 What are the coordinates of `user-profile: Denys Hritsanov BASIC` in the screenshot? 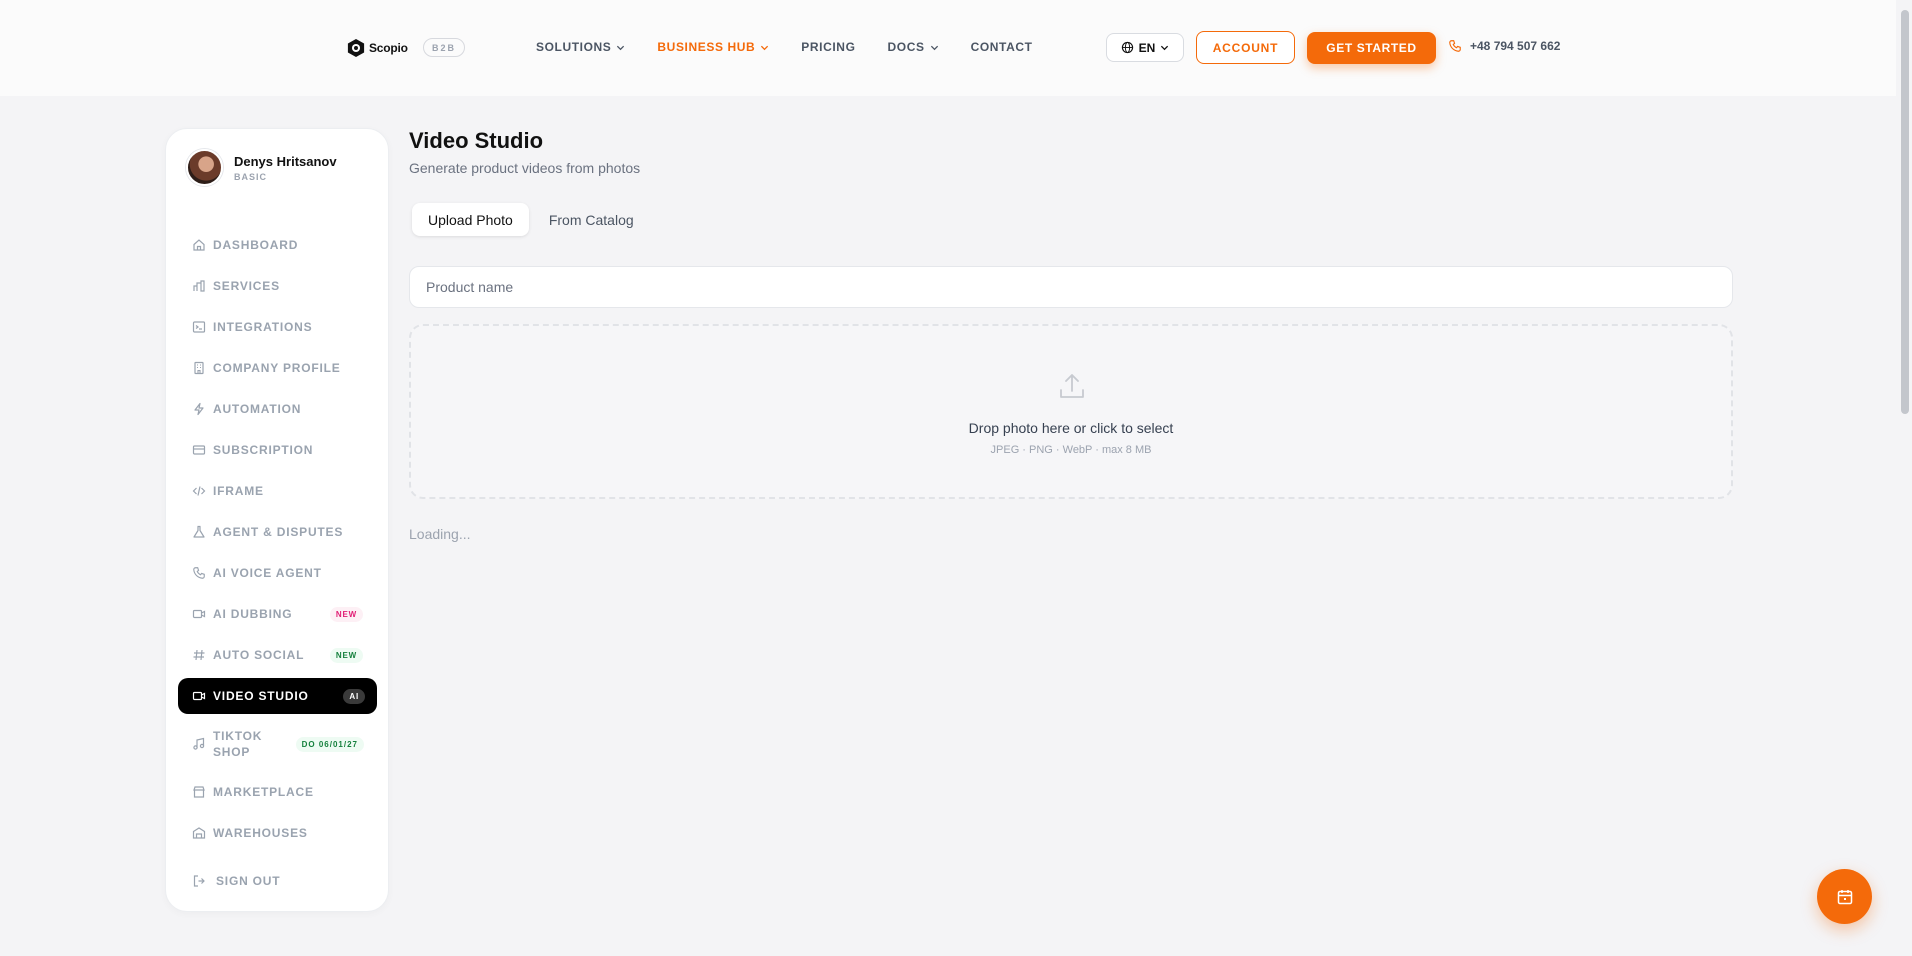 It's located at (261, 167).